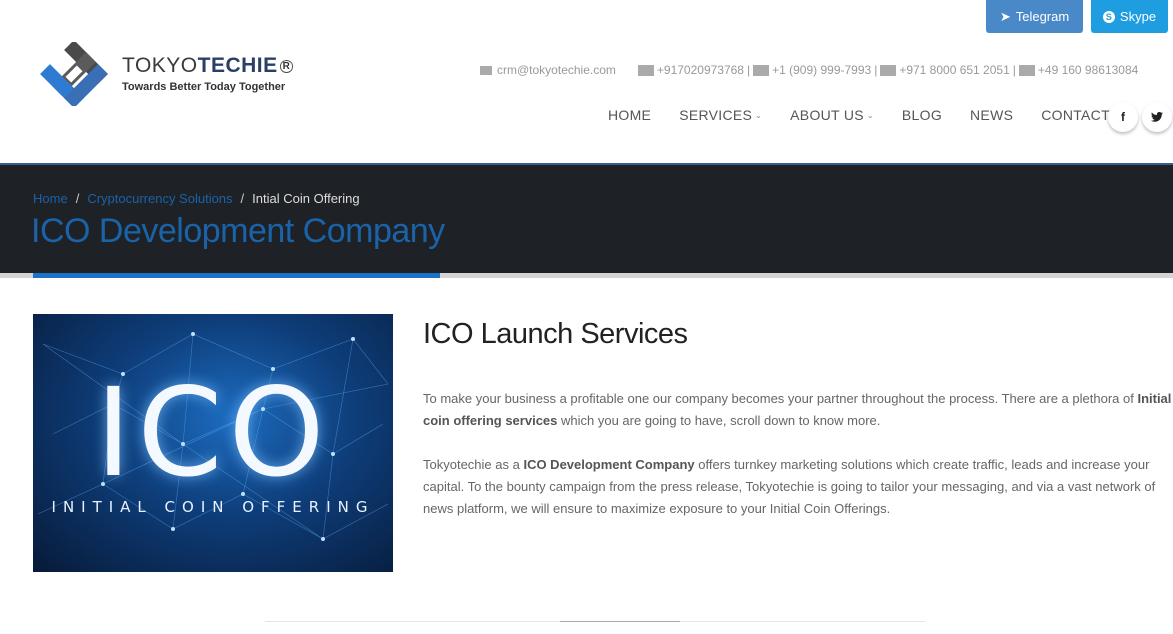  Describe the element at coordinates (213, 433) in the screenshot. I see `ico-word: ICO` at that location.